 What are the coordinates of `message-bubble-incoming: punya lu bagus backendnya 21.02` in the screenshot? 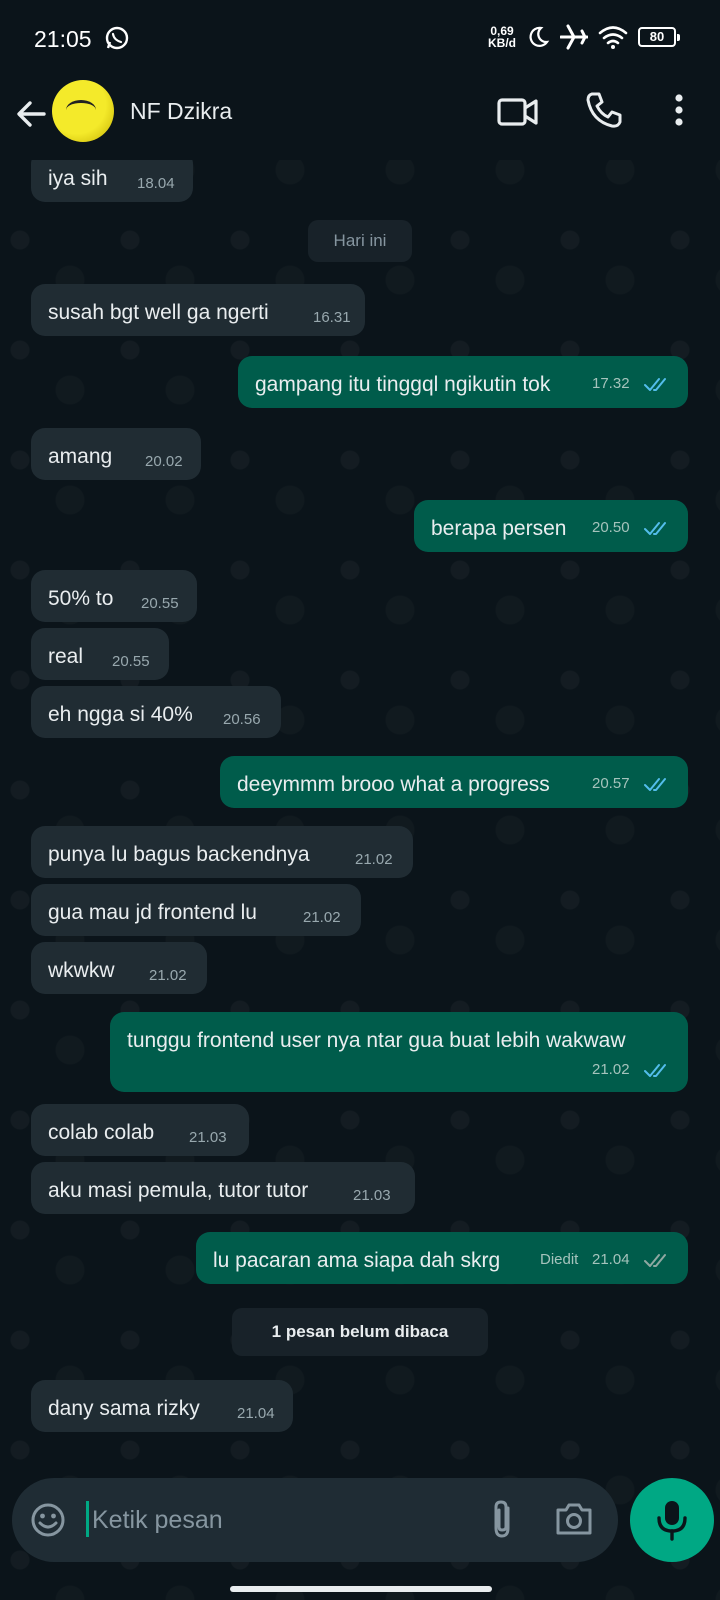 It's located at (222, 852).